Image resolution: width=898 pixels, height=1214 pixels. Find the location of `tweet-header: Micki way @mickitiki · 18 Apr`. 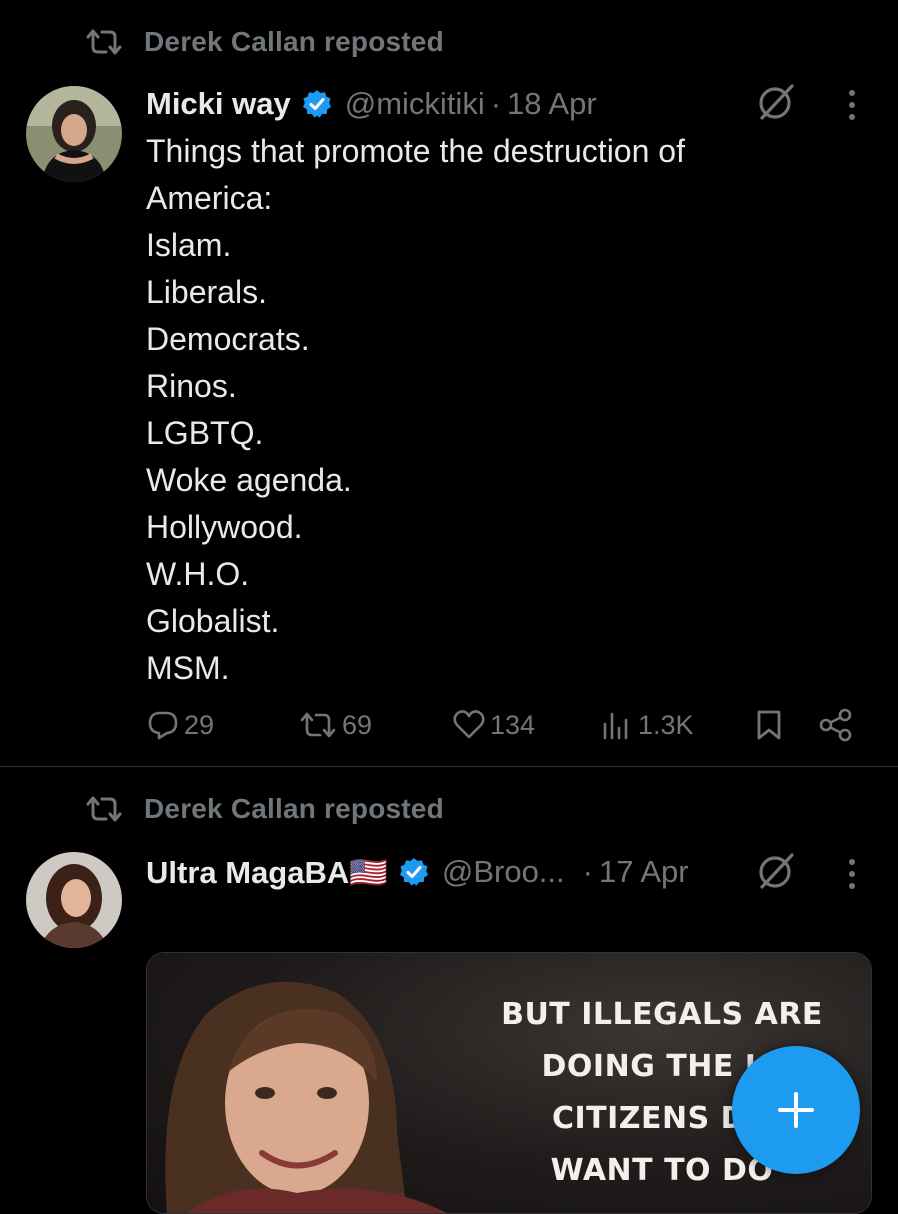

tweet-header: Micki way @mickitiki · 18 Apr is located at coordinates (371, 104).